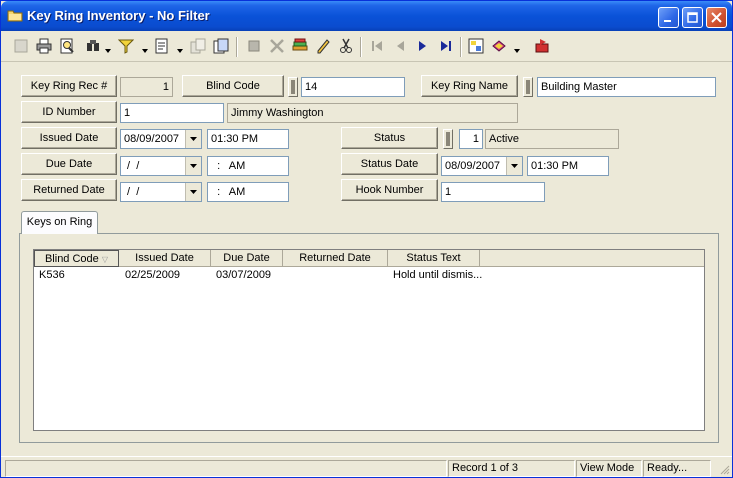  Describe the element at coordinates (337, 275) in the screenshot. I see `cell-returned-date` at that location.